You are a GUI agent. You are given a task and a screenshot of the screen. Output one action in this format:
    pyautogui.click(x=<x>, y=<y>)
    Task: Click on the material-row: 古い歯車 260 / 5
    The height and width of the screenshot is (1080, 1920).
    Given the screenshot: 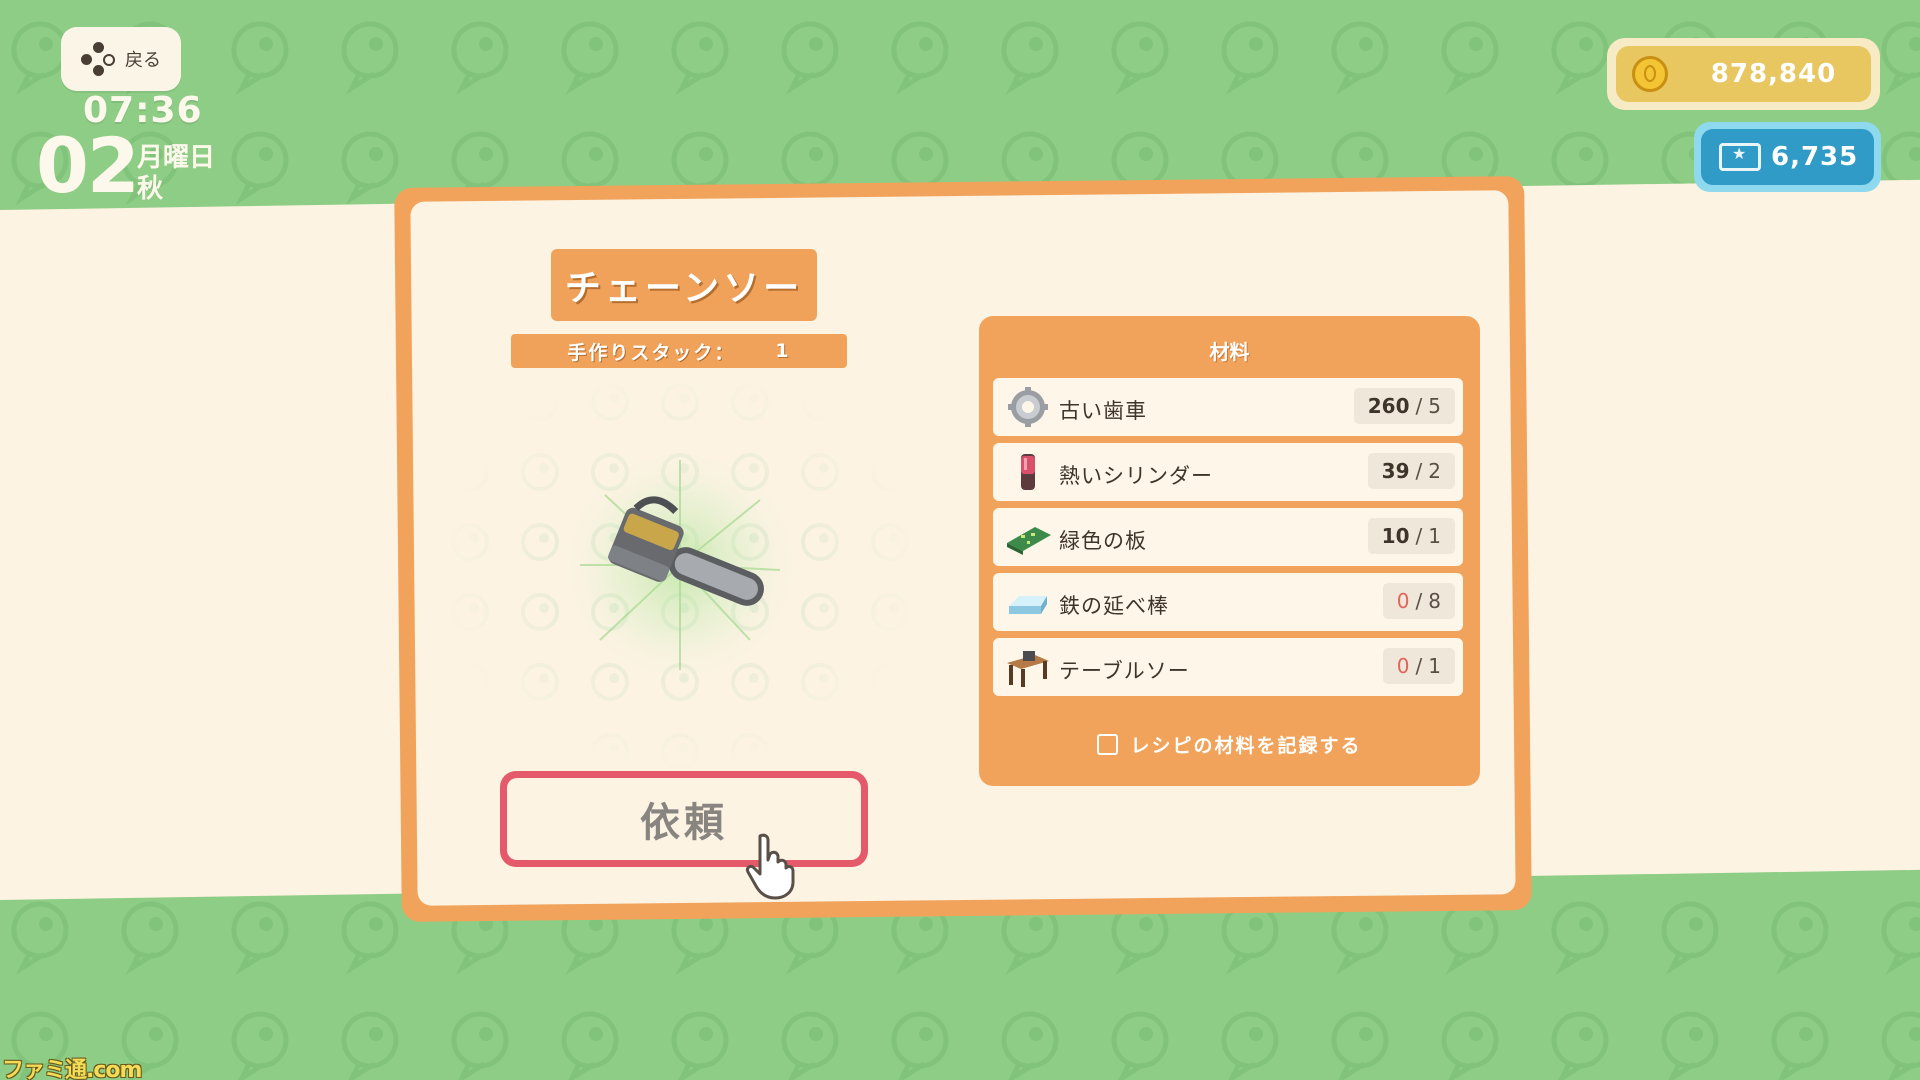 What is the action you would take?
    pyautogui.click(x=1228, y=407)
    